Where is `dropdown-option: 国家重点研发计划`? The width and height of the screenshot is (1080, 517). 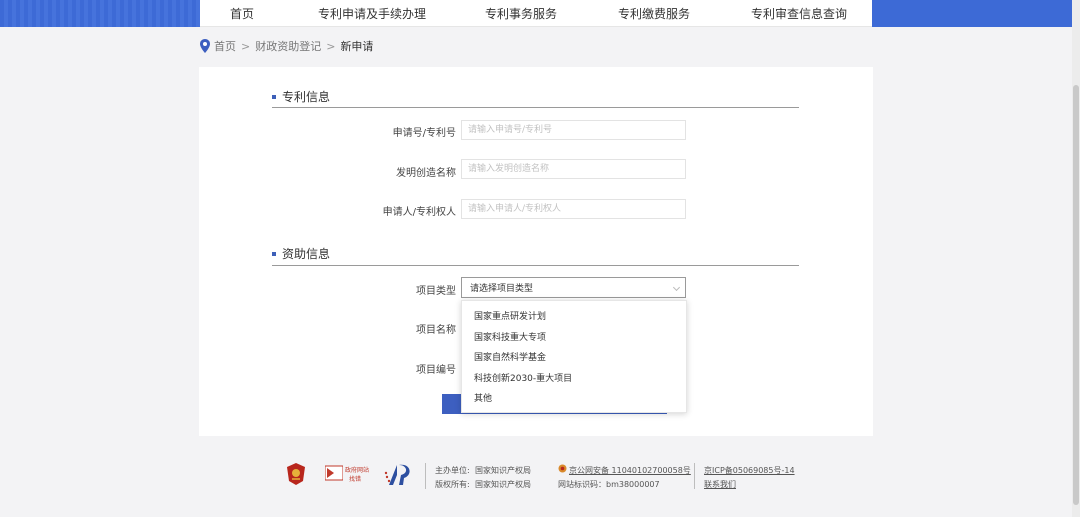
dropdown-option: 国家重点研发计划 is located at coordinates (574, 317).